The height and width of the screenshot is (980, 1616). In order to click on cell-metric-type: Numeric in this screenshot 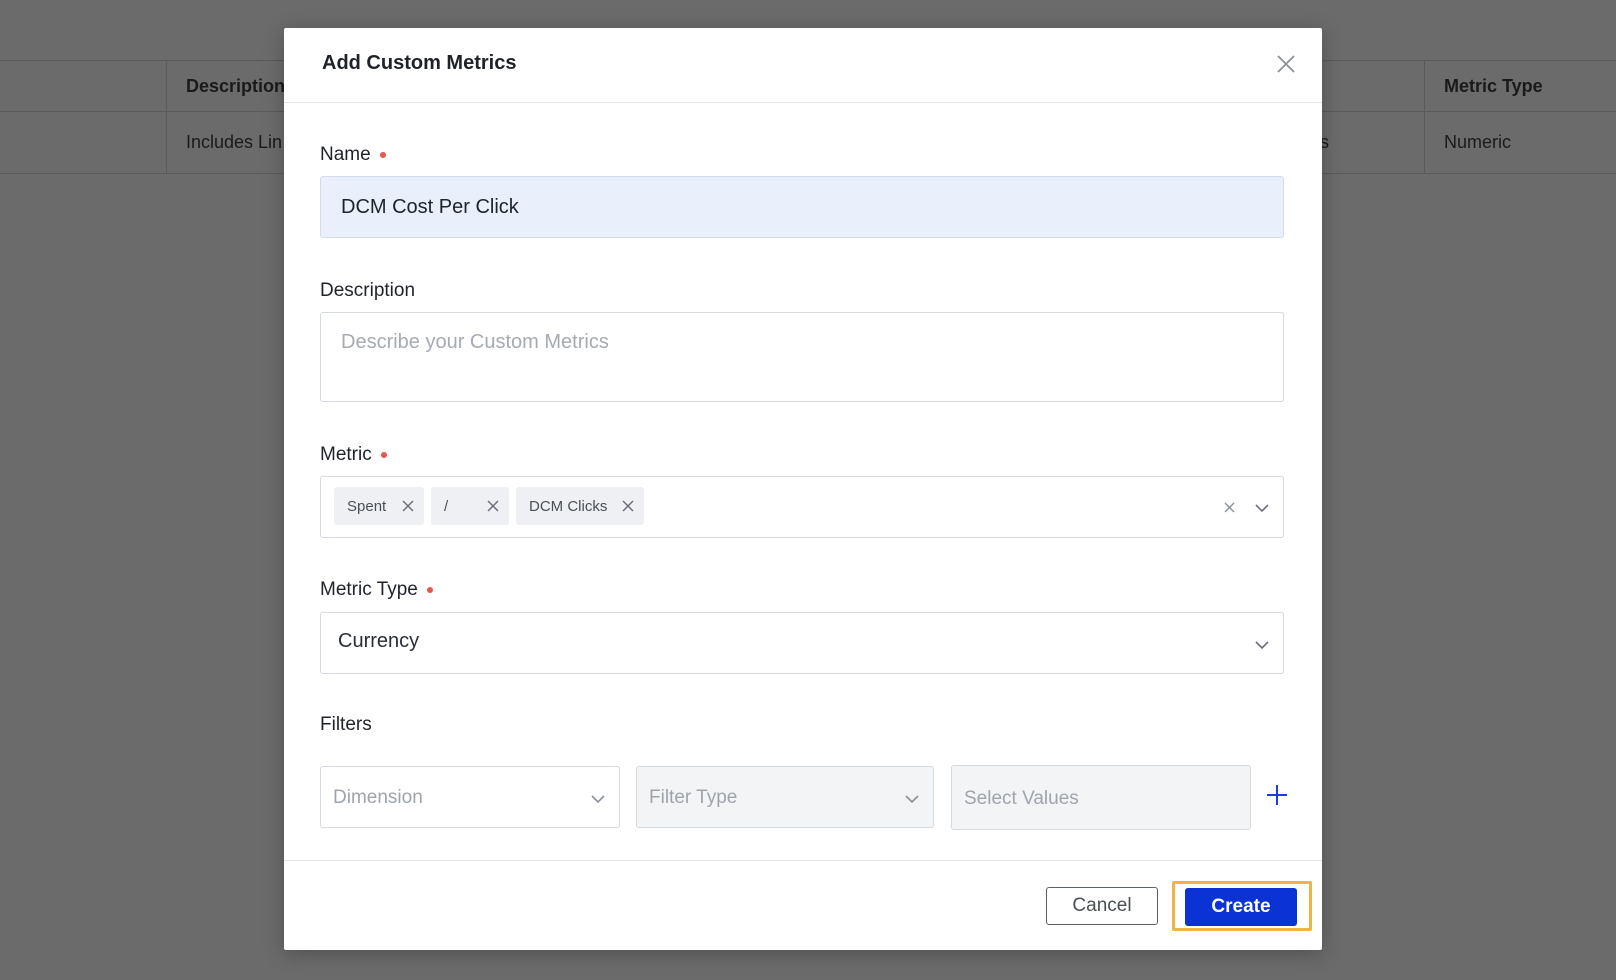, I will do `click(1478, 141)`.